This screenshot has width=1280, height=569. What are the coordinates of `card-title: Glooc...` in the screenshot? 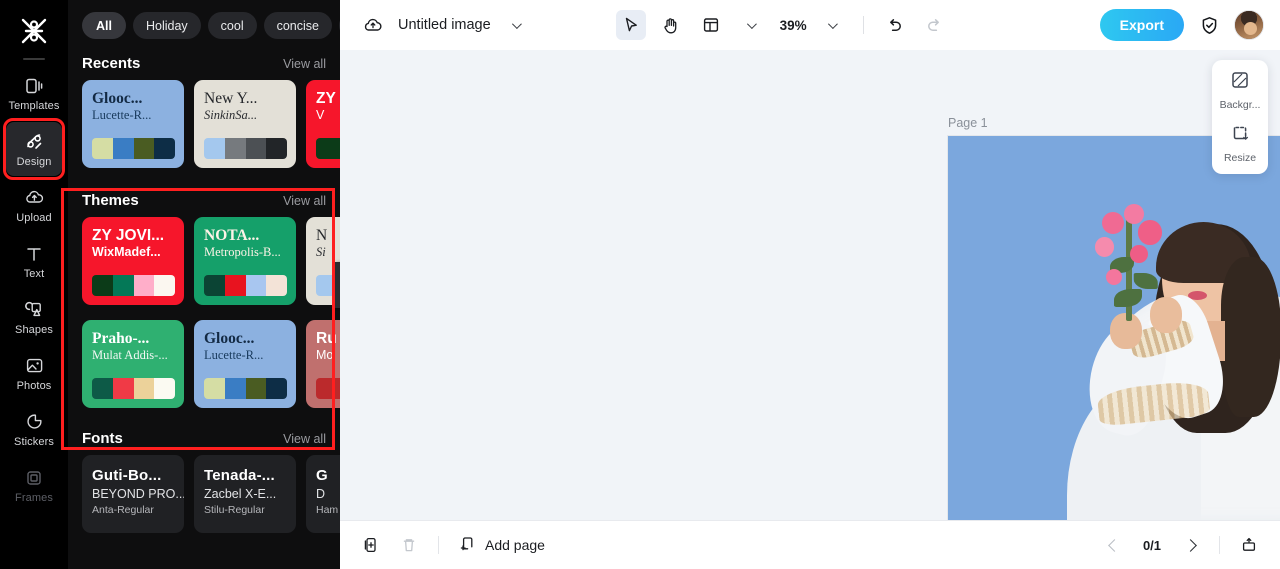 It's located at (229, 338).